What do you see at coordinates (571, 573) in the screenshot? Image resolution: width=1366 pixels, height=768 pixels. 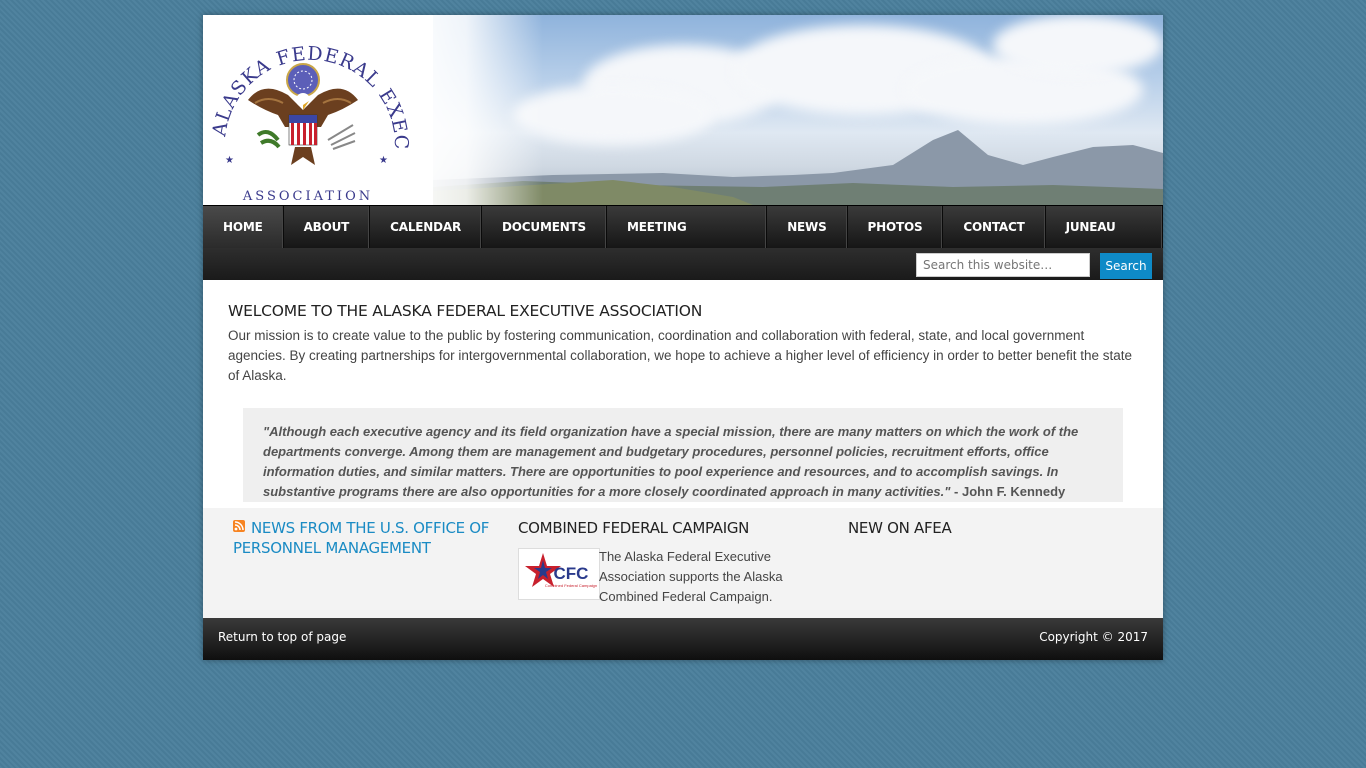 I see `cfc-logo-text: CFC` at bounding box center [571, 573].